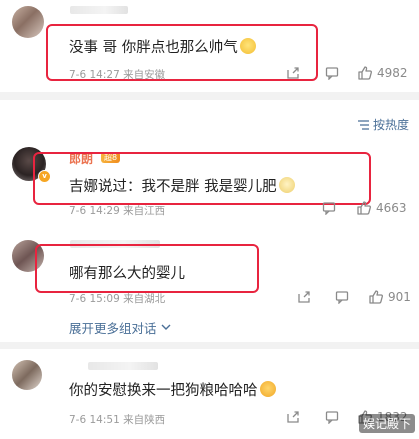 The height and width of the screenshot is (439, 419). Describe the element at coordinates (391, 208) in the screenshot. I see `like-count: 4663` at that location.